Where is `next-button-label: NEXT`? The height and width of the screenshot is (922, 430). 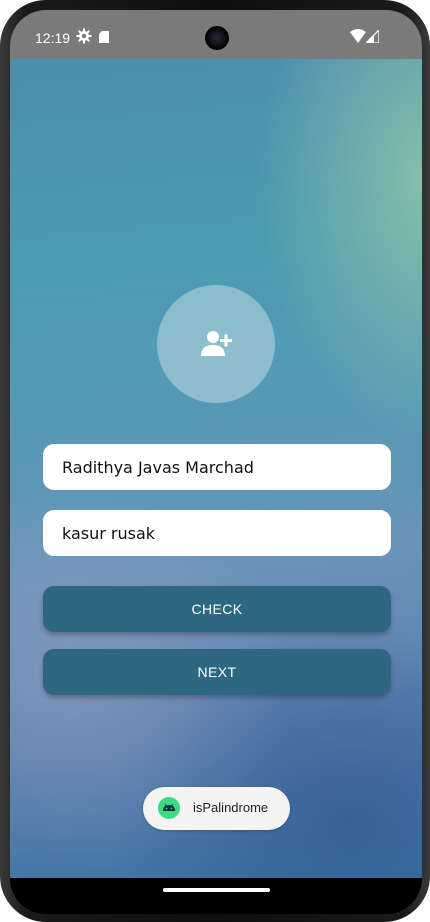
next-button-label: NEXT is located at coordinates (217, 672).